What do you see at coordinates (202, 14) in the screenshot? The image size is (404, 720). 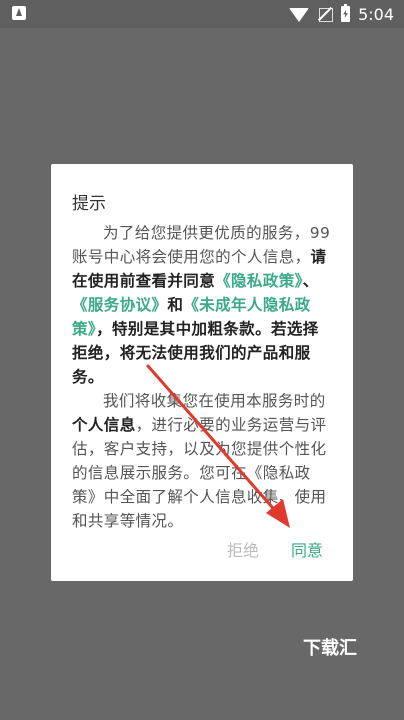 I see `status-bar: 5:04` at bounding box center [202, 14].